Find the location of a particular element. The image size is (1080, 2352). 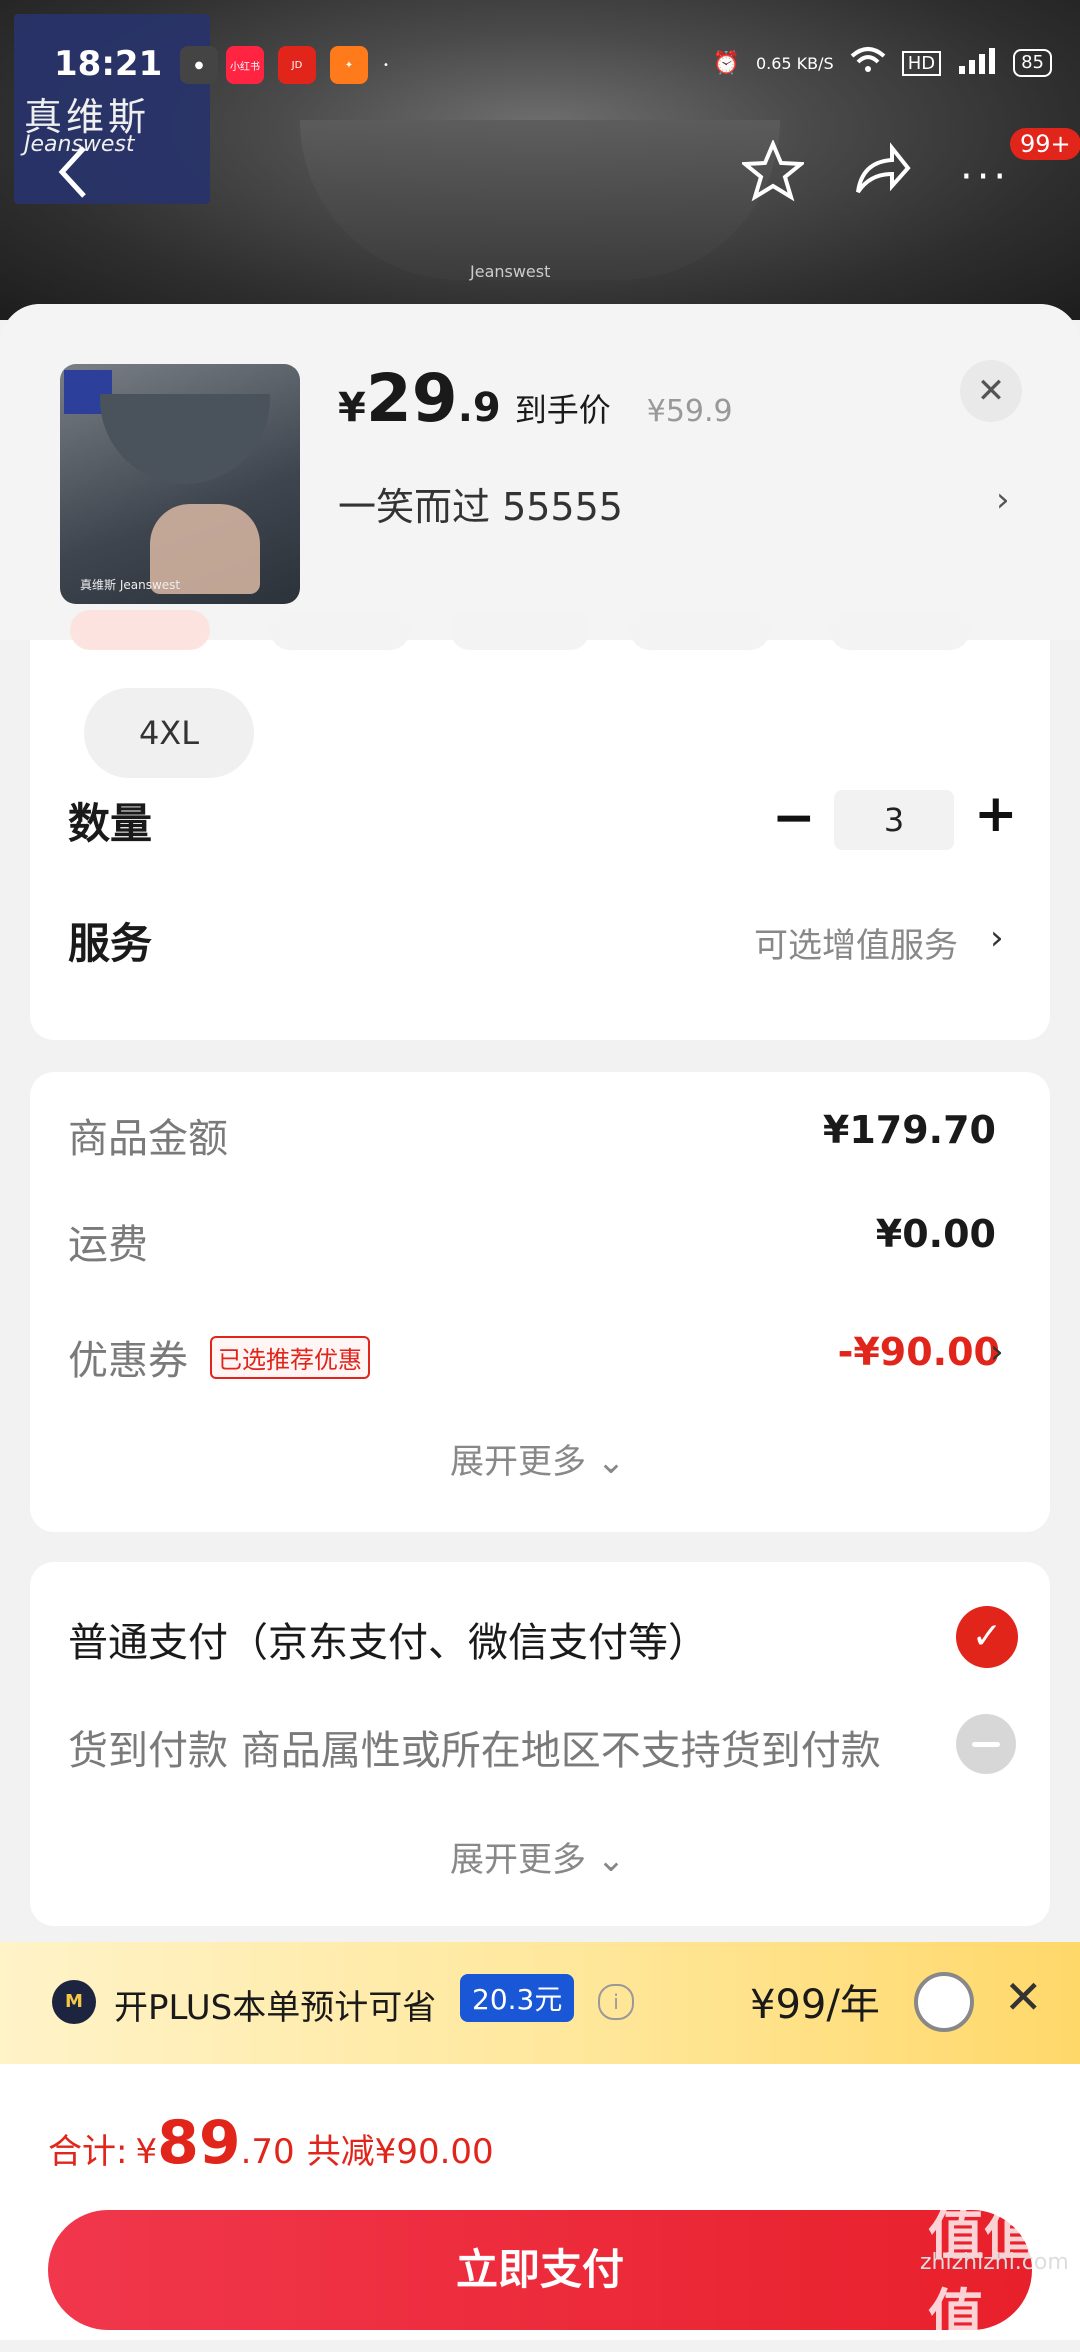

plus-price: ¥99/年 is located at coordinates (815, 2005).